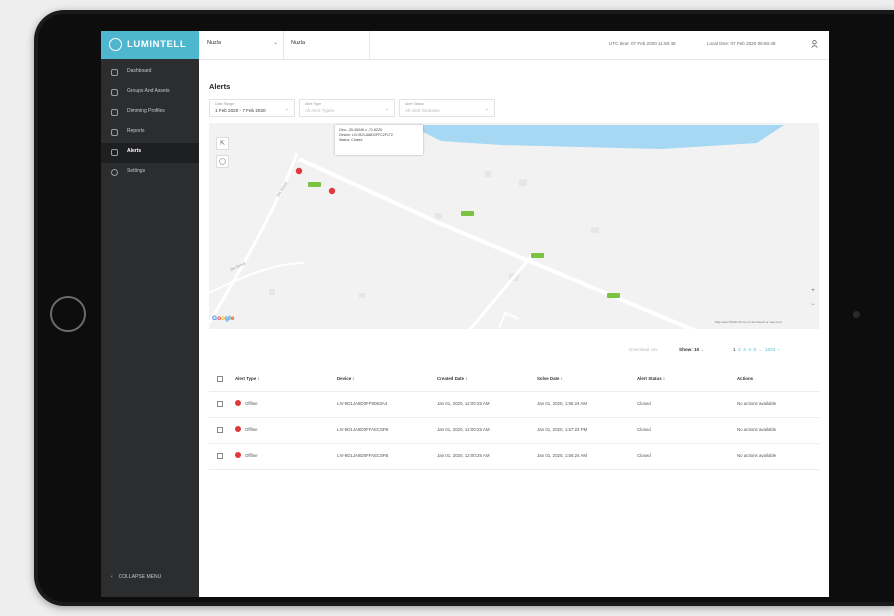  Describe the element at coordinates (247, 378) in the screenshot. I see `column-header-alert-type: Alert Type ↕` at that location.